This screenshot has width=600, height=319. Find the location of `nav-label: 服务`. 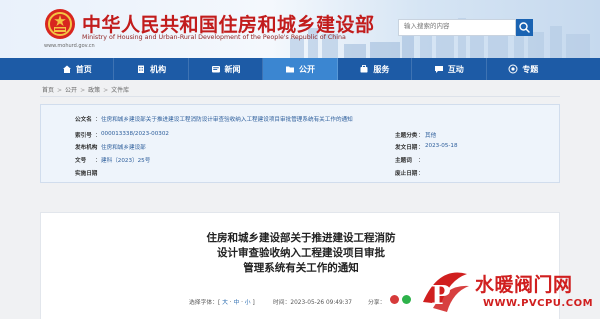

nav-label: 服务 is located at coordinates (381, 69).